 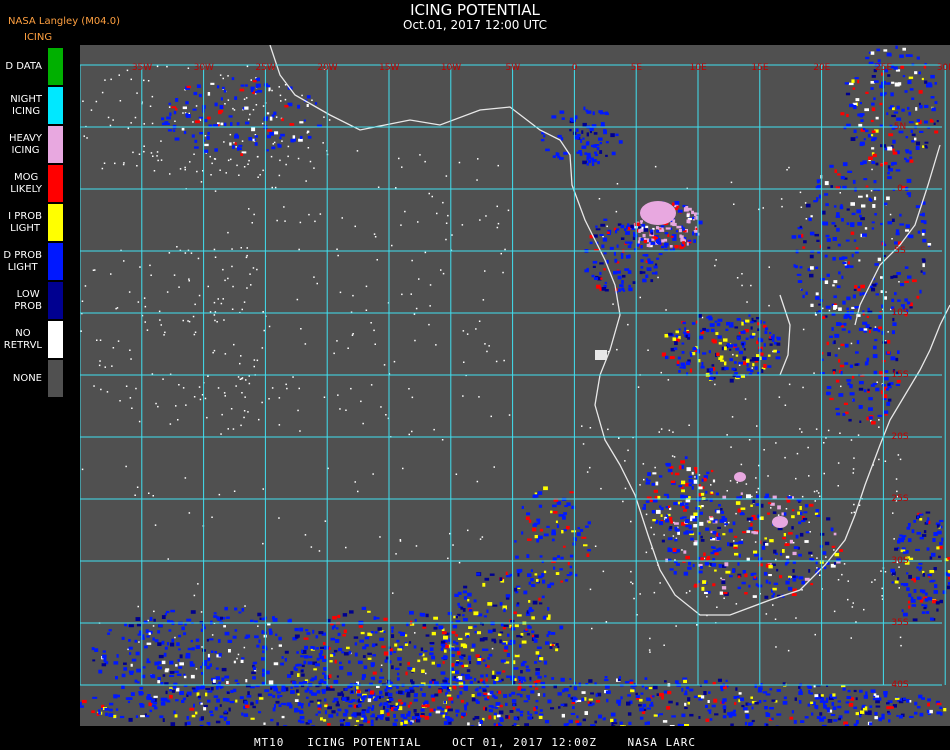 What do you see at coordinates (900, 189) in the screenshot?
I see `latitude-label: 0` at bounding box center [900, 189].